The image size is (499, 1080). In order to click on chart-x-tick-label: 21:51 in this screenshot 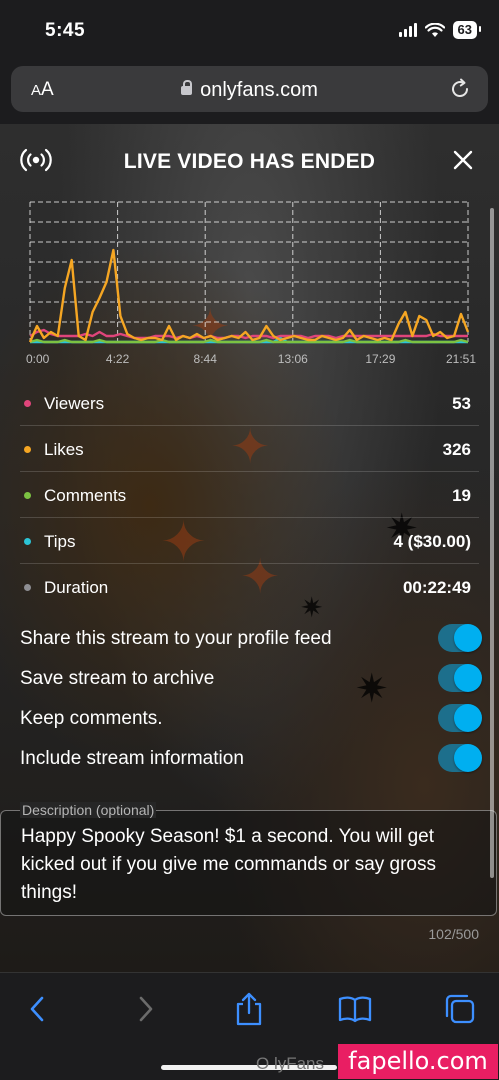, I will do `click(461, 359)`.